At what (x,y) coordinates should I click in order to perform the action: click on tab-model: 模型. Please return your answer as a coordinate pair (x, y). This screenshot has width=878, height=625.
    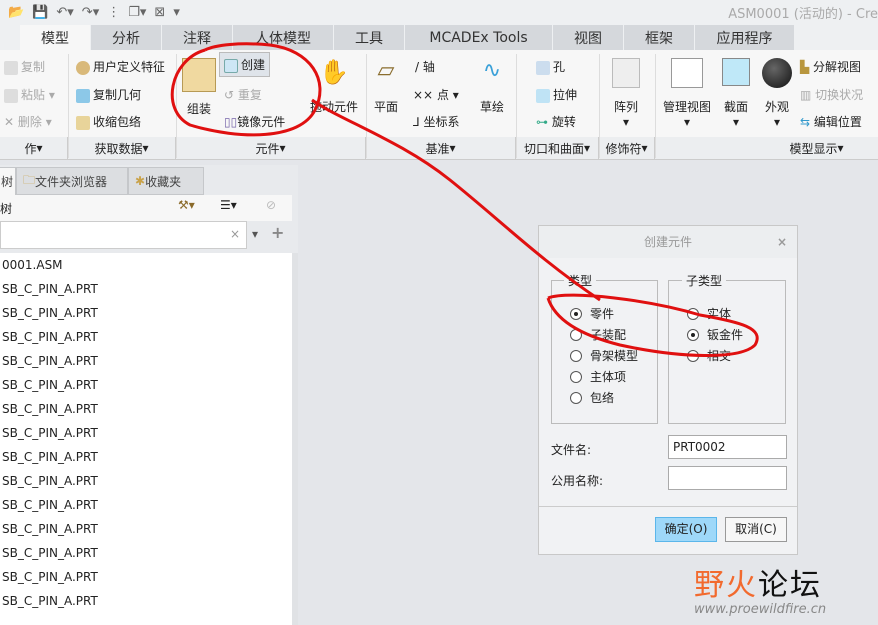
    Looking at the image, I should click on (55, 37).